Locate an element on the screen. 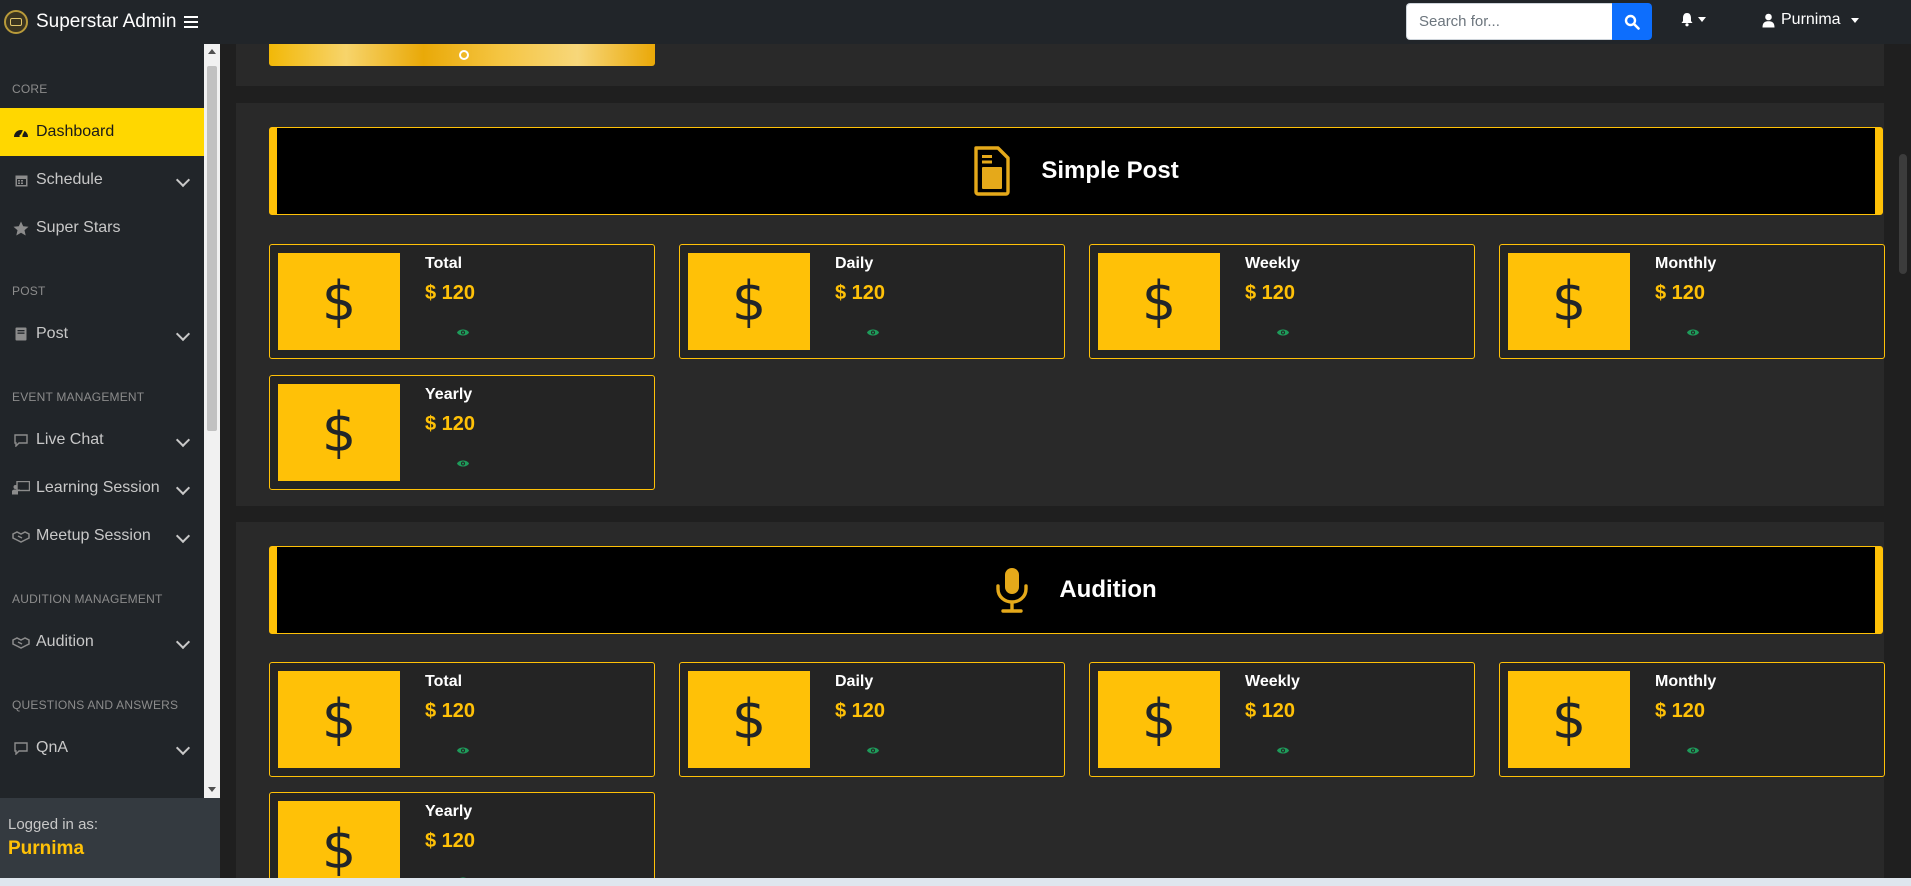  search-input is located at coordinates (1509, 21).